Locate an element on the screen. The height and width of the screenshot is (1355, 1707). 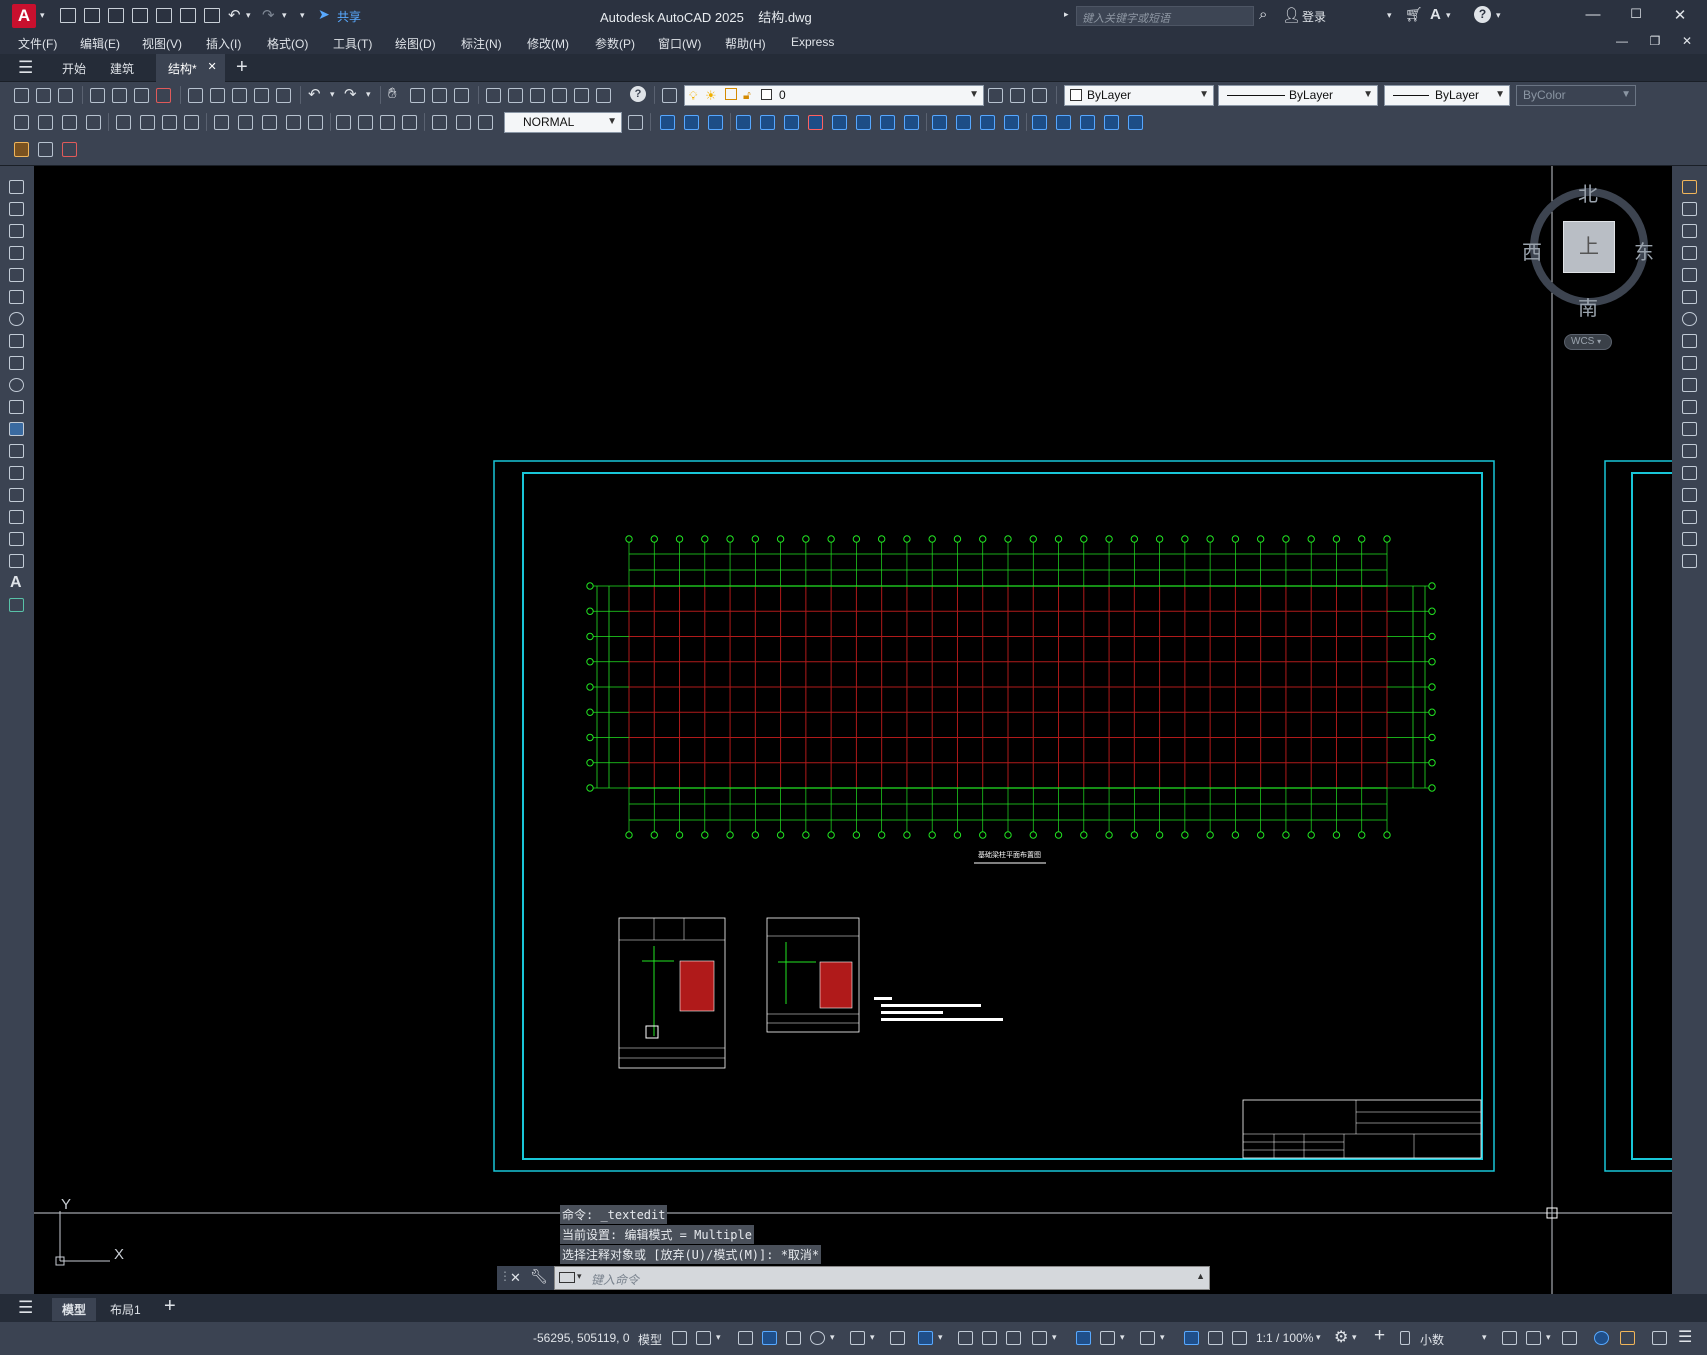
scale-icon is located at coordinates (1689, 341).